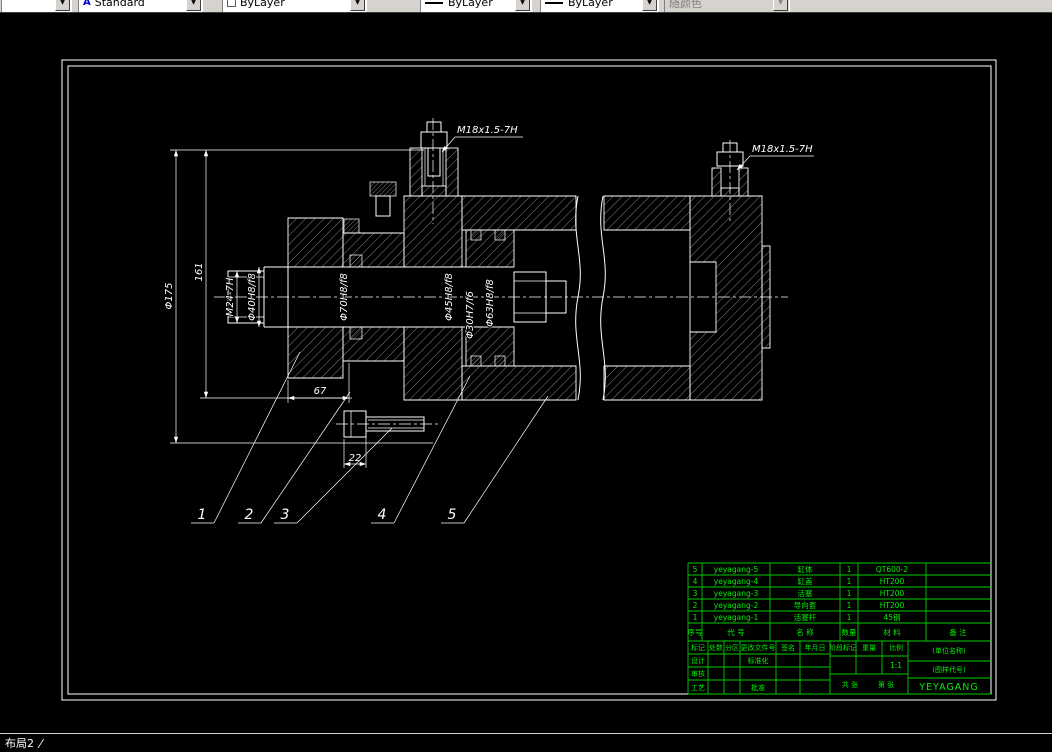  Describe the element at coordinates (758, 660) in the screenshot. I see `field-standardize: 标准化` at that location.